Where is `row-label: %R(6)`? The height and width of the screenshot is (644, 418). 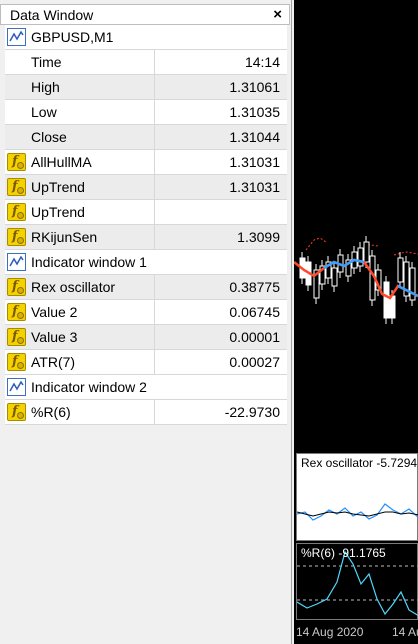
row-label: %R(6) is located at coordinates (51, 412).